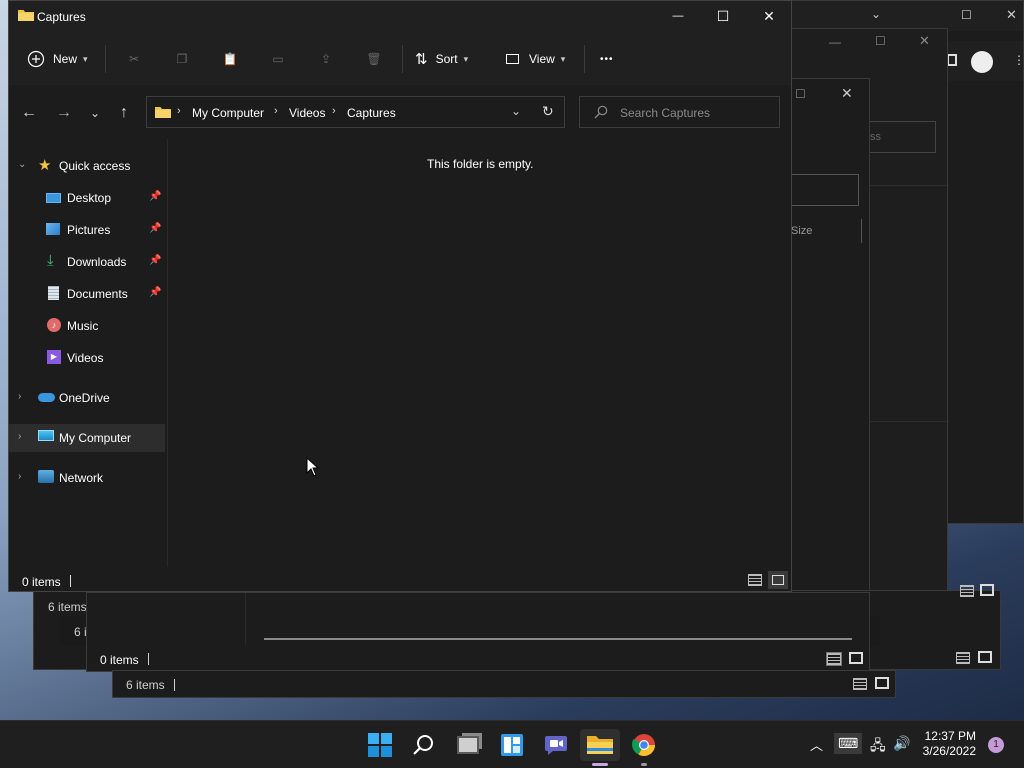 The width and height of the screenshot is (1024, 768). I want to click on view-label: View, so click(542, 59).